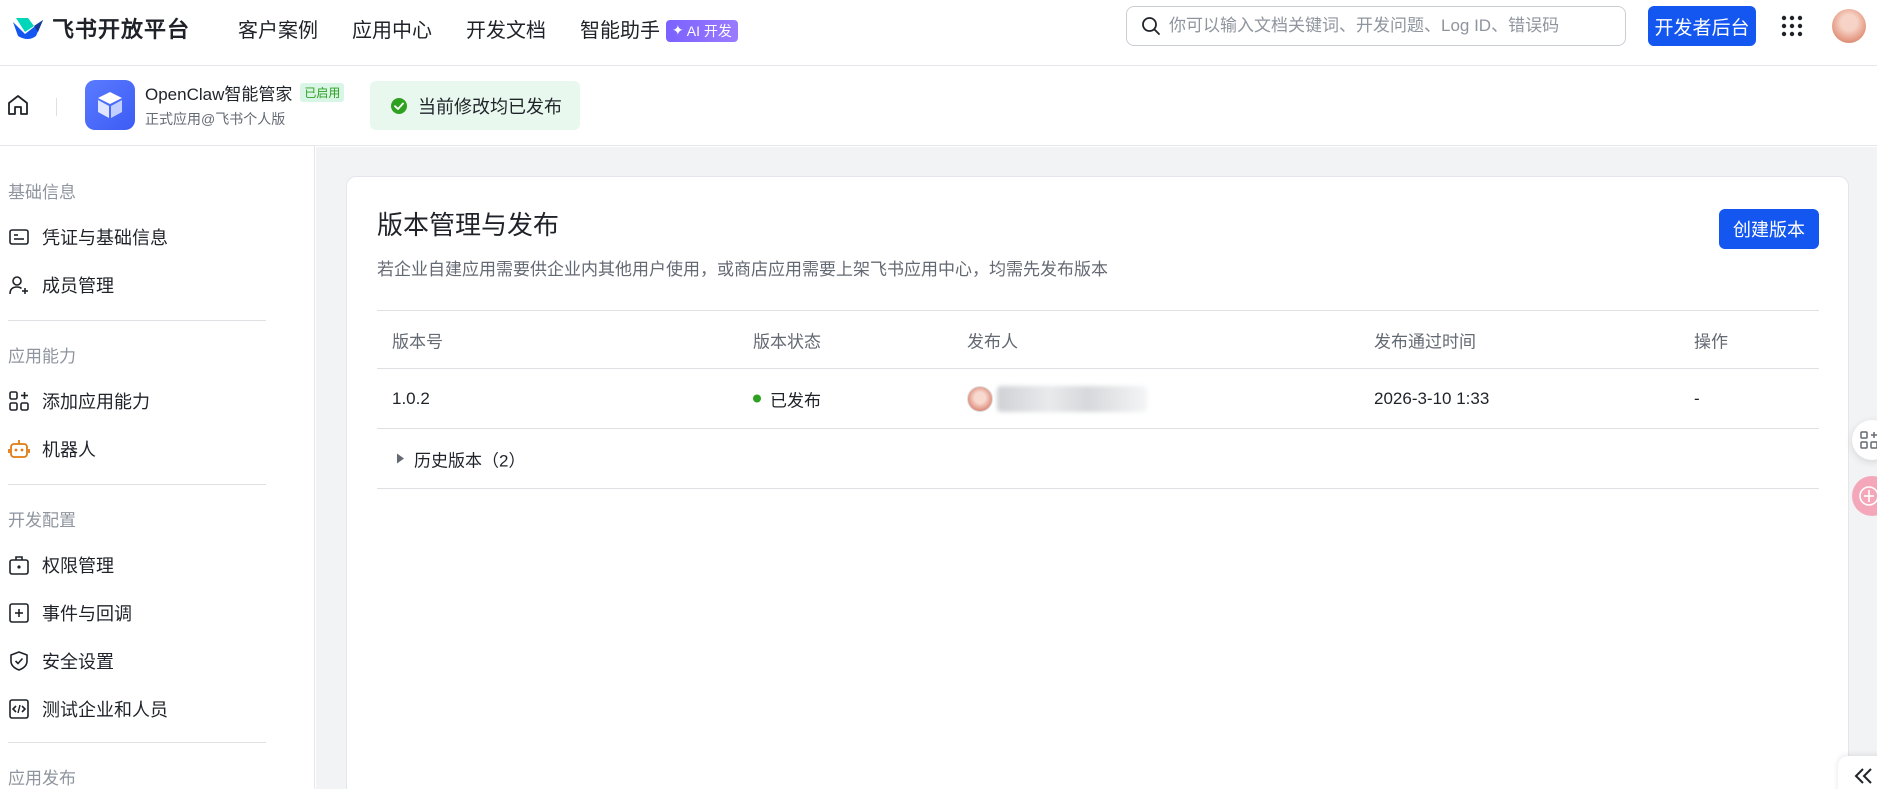 This screenshot has height=789, width=1877. I want to click on status-badge: 已启用, so click(322, 92).